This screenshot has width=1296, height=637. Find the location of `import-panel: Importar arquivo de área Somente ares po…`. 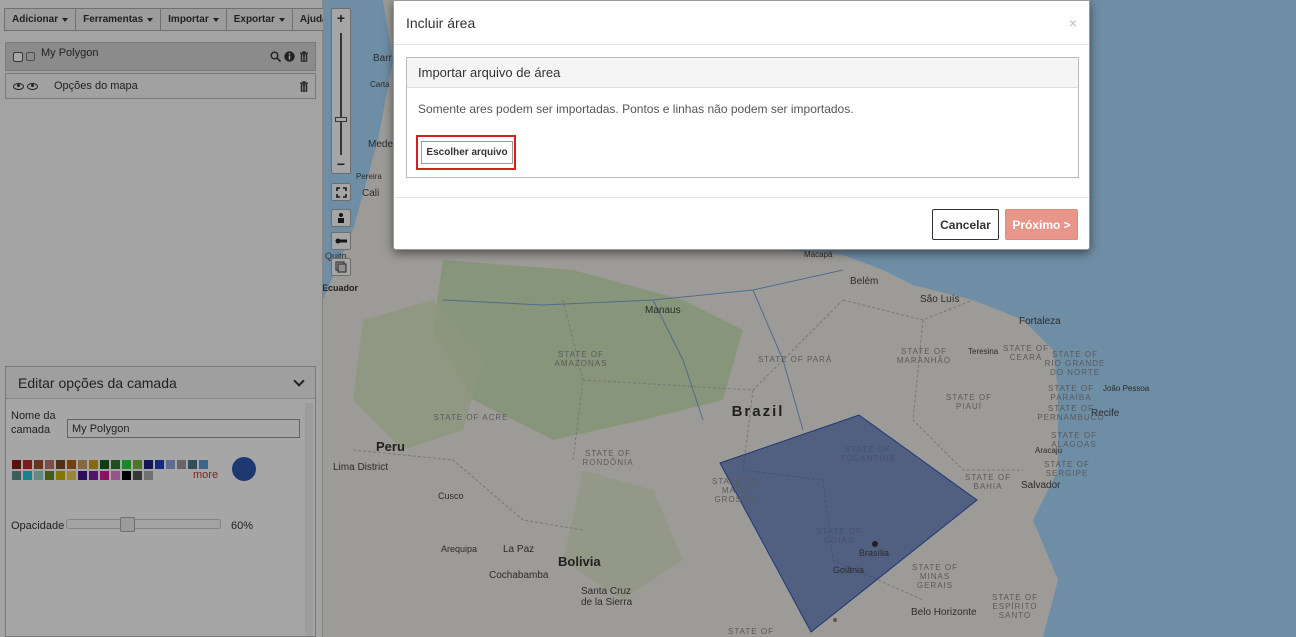

import-panel: Importar arquivo de área Somente ares po… is located at coordinates (742, 117).